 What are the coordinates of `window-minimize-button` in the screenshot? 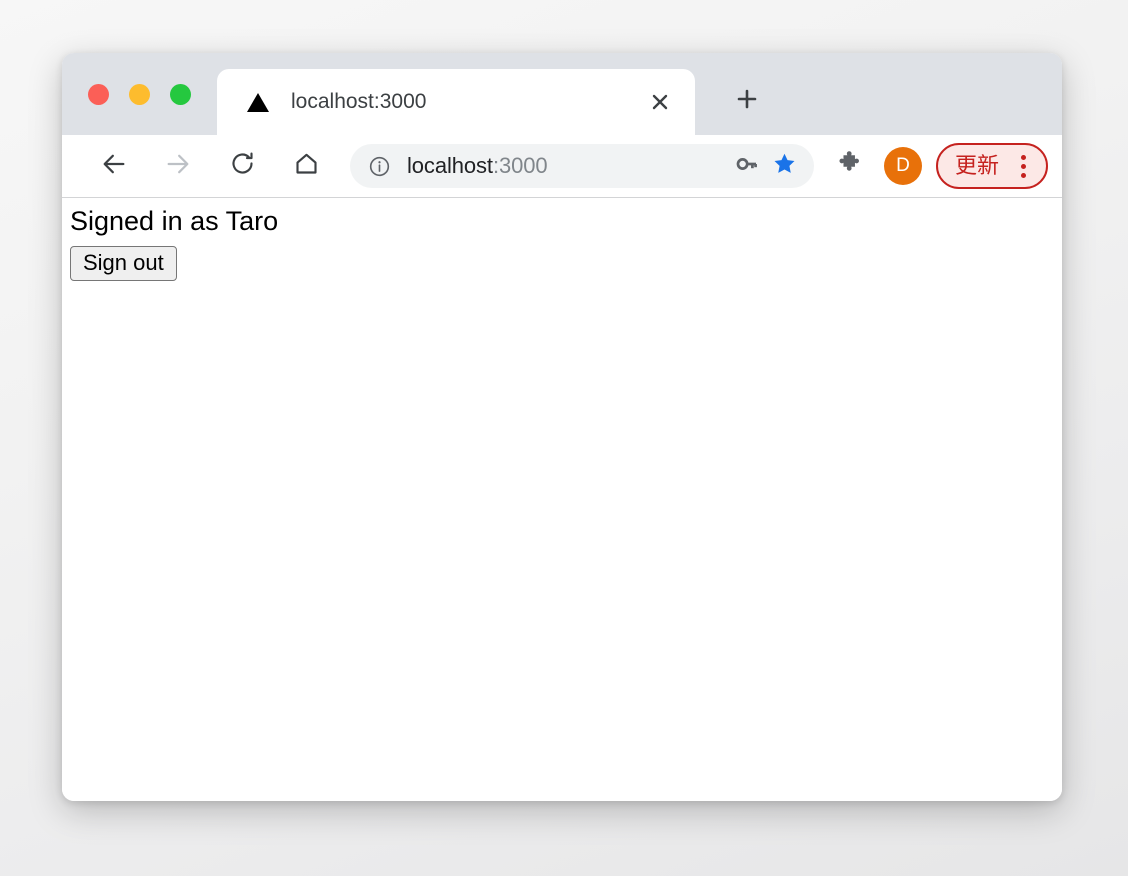 It's located at (139, 94).